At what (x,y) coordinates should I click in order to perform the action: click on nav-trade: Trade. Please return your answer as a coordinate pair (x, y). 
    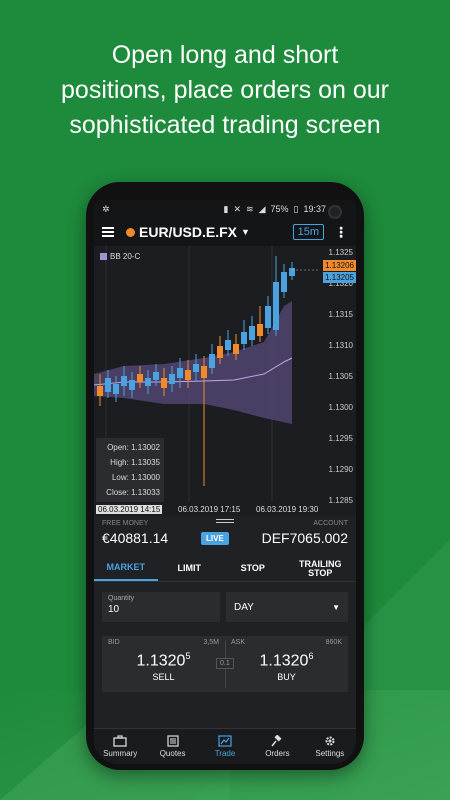
    Looking at the image, I should click on (225, 746).